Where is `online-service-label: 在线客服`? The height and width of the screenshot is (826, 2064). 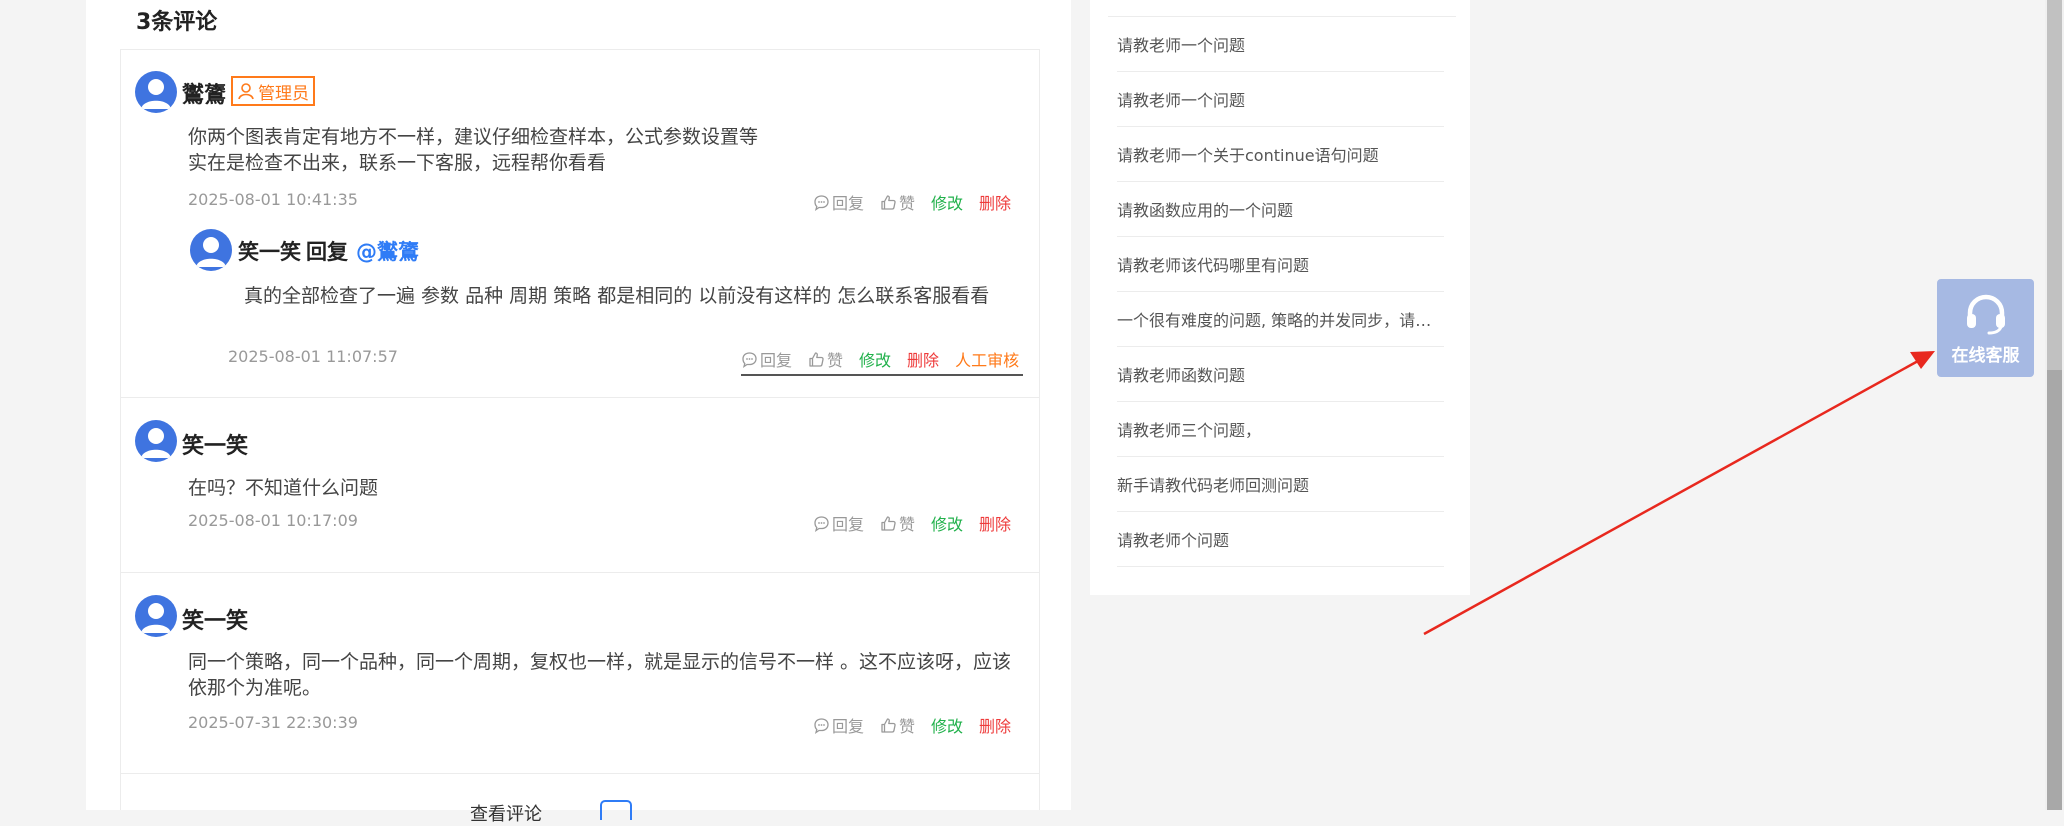 online-service-label: 在线客服 is located at coordinates (1985, 356).